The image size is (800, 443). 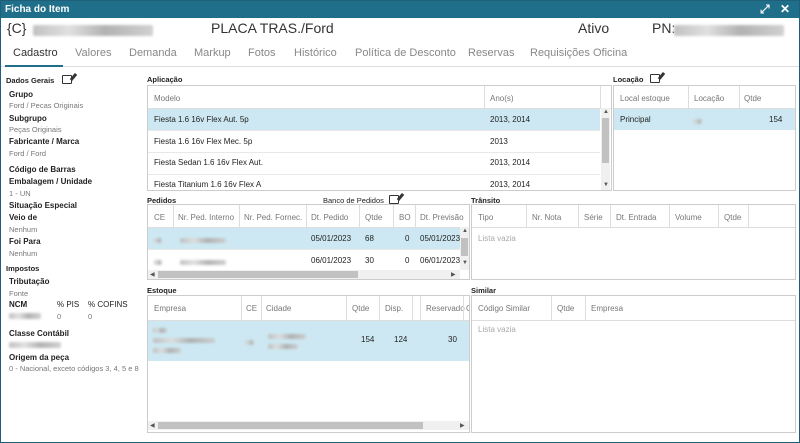 What do you see at coordinates (491, 53) in the screenshot?
I see `tab-reservas: Reservas` at bounding box center [491, 53].